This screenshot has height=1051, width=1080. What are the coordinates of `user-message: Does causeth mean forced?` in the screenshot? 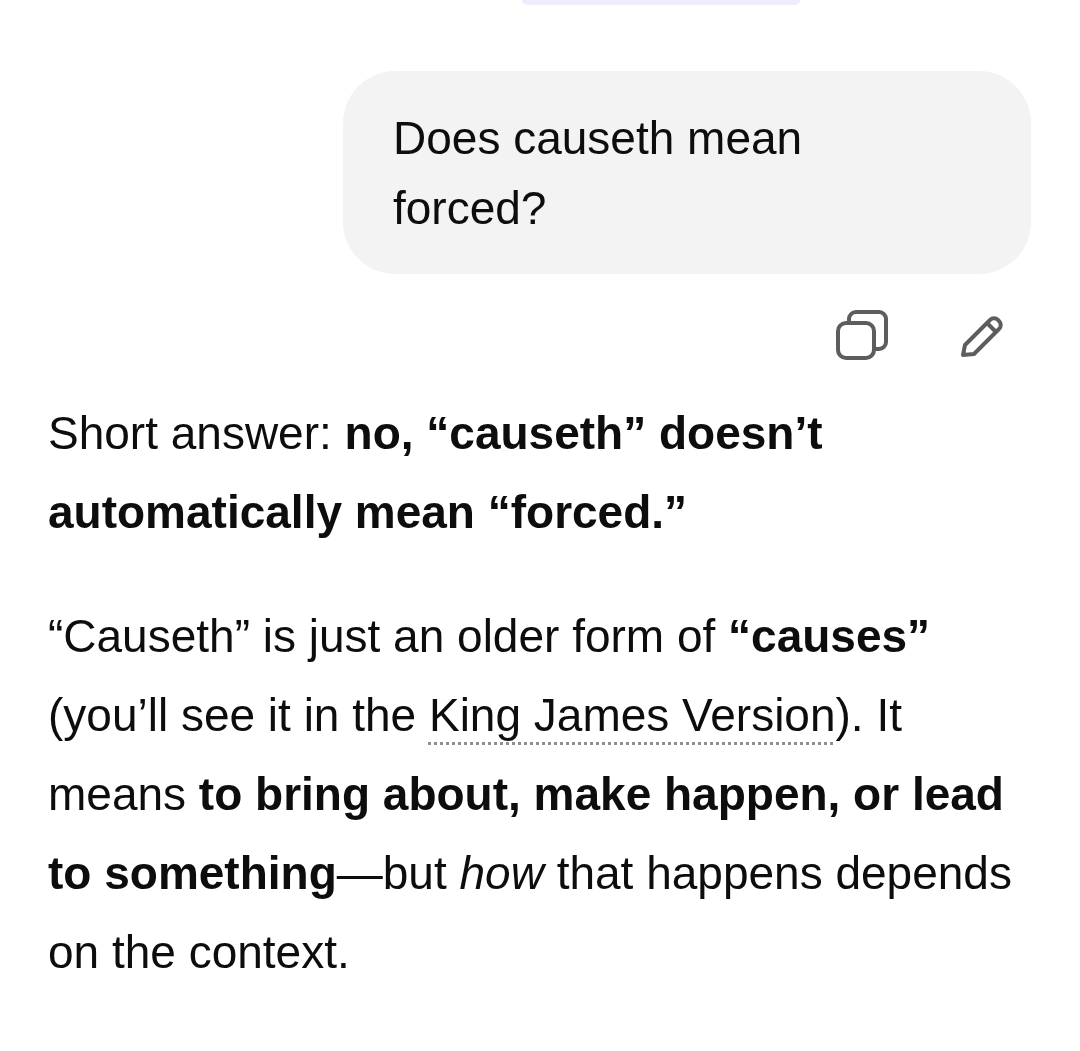 It's located at (687, 172).